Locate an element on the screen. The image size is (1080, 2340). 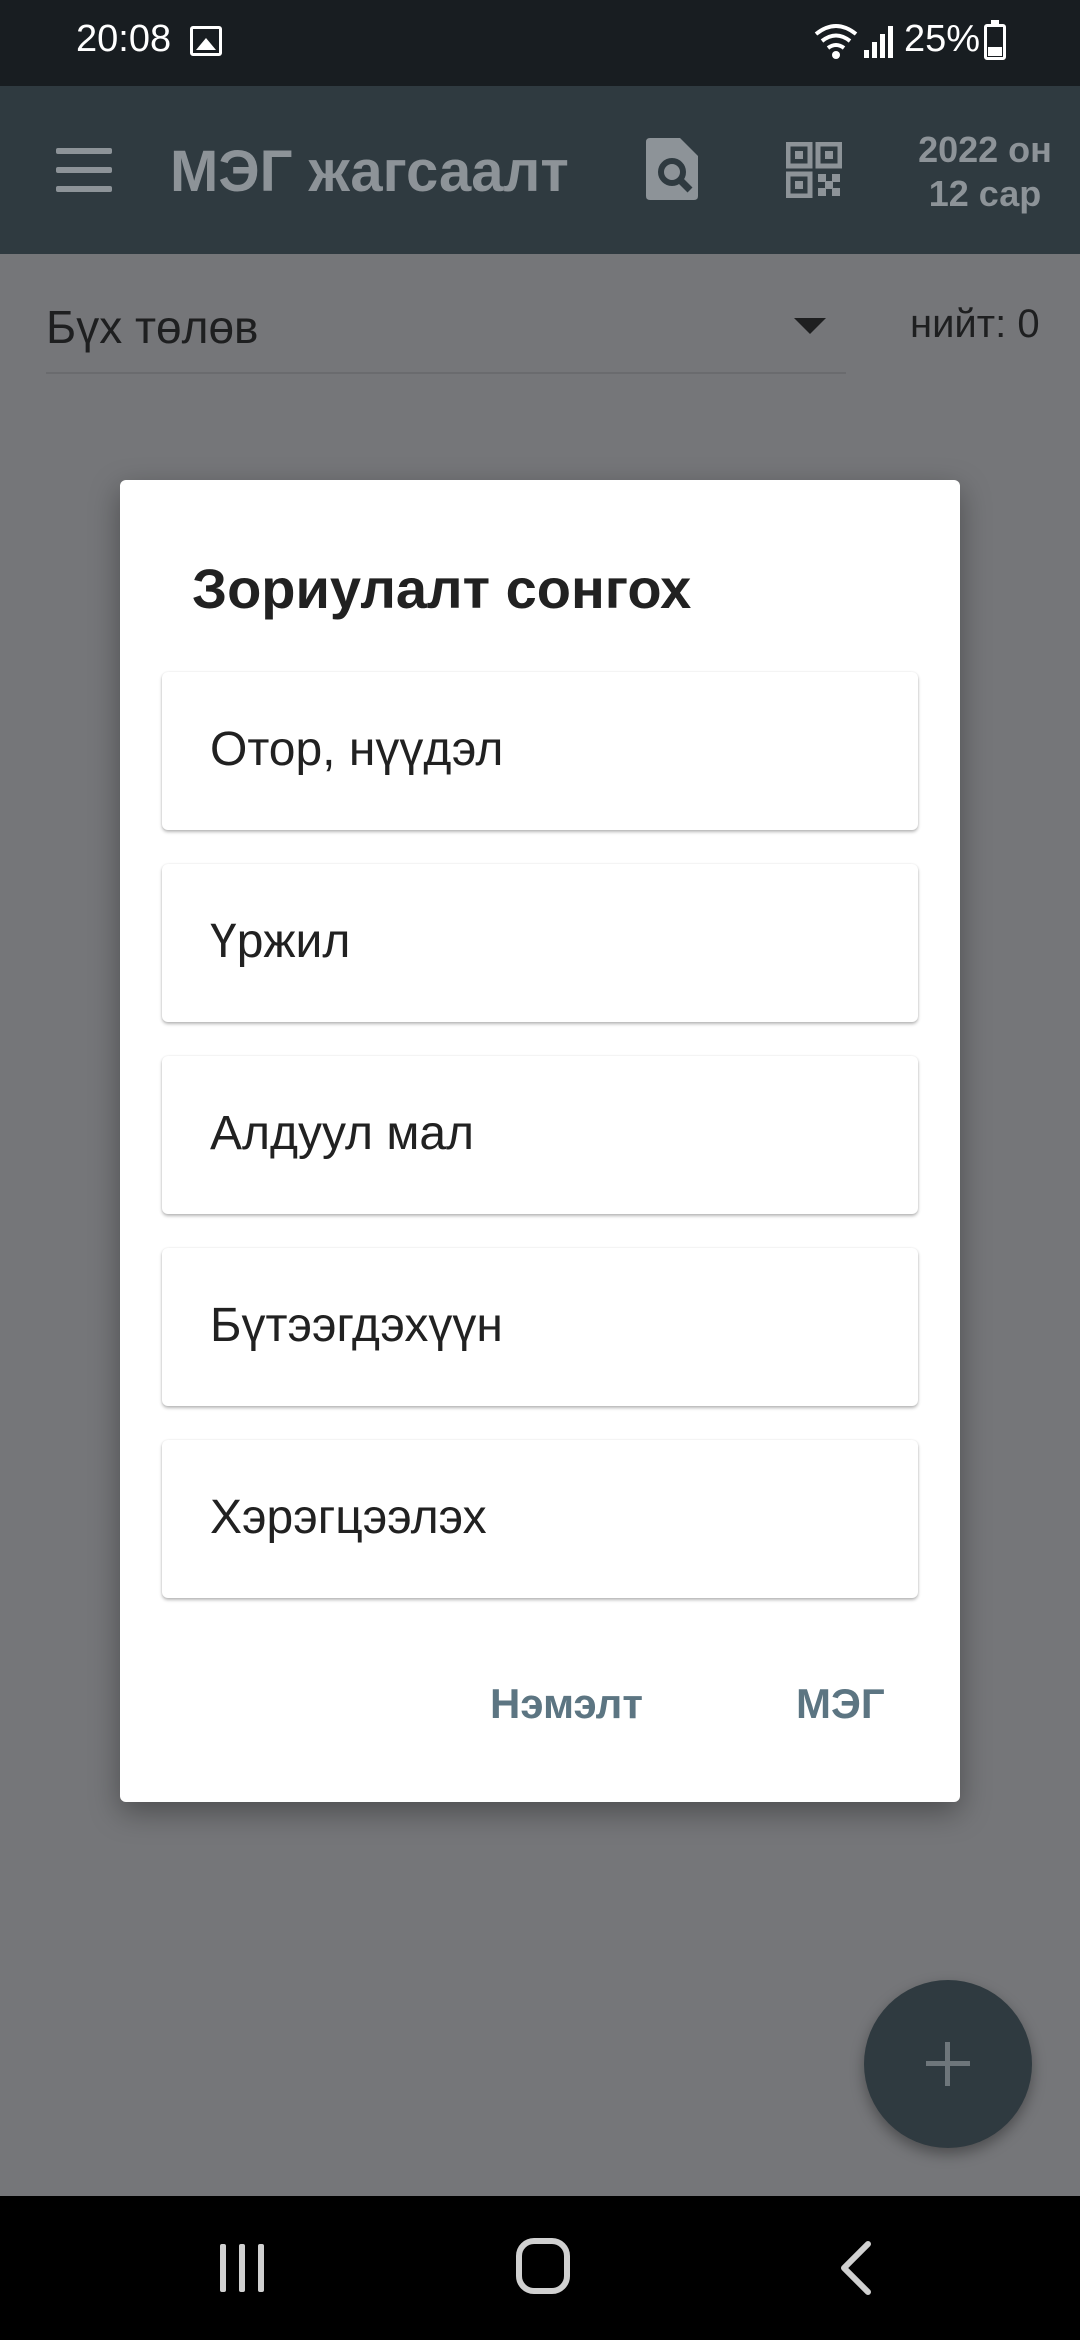
battery-icon is located at coordinates (995, 40).